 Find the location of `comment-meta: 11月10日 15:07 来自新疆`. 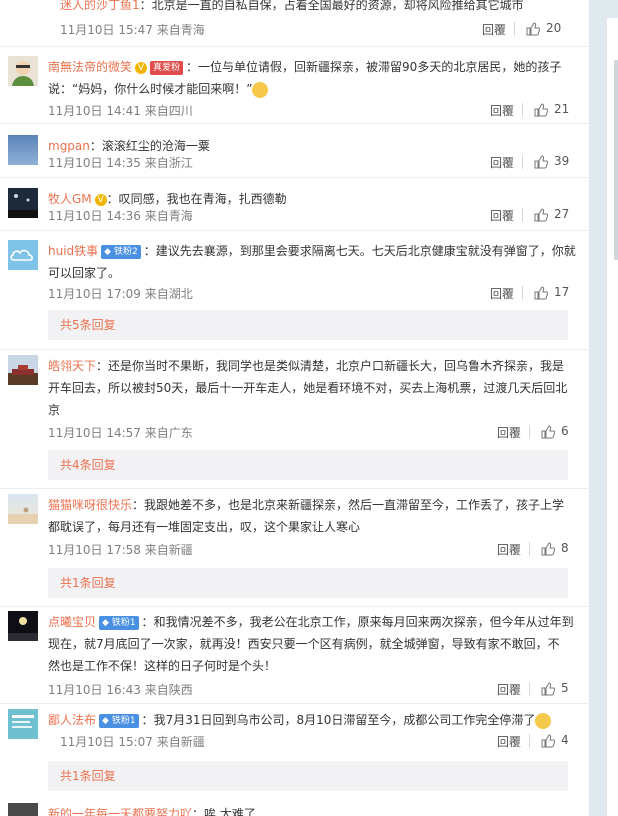

comment-meta: 11月10日 15:07 来自新疆 is located at coordinates (132, 742).